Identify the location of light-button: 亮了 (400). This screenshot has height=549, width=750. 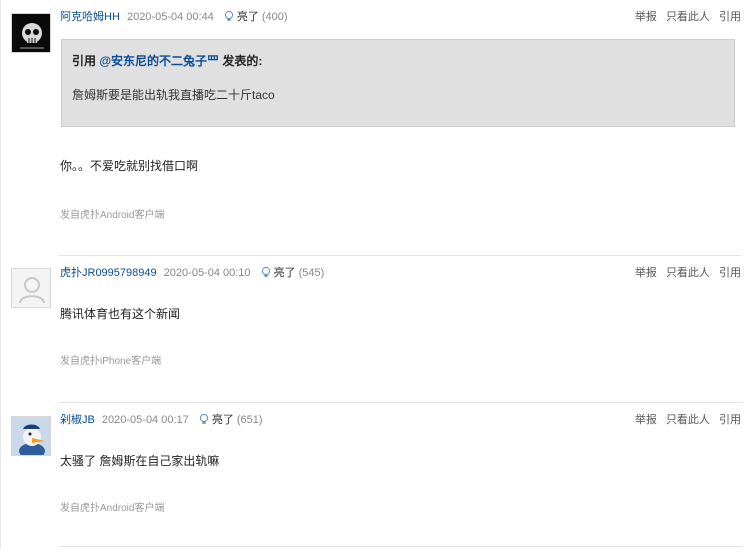
(255, 17).